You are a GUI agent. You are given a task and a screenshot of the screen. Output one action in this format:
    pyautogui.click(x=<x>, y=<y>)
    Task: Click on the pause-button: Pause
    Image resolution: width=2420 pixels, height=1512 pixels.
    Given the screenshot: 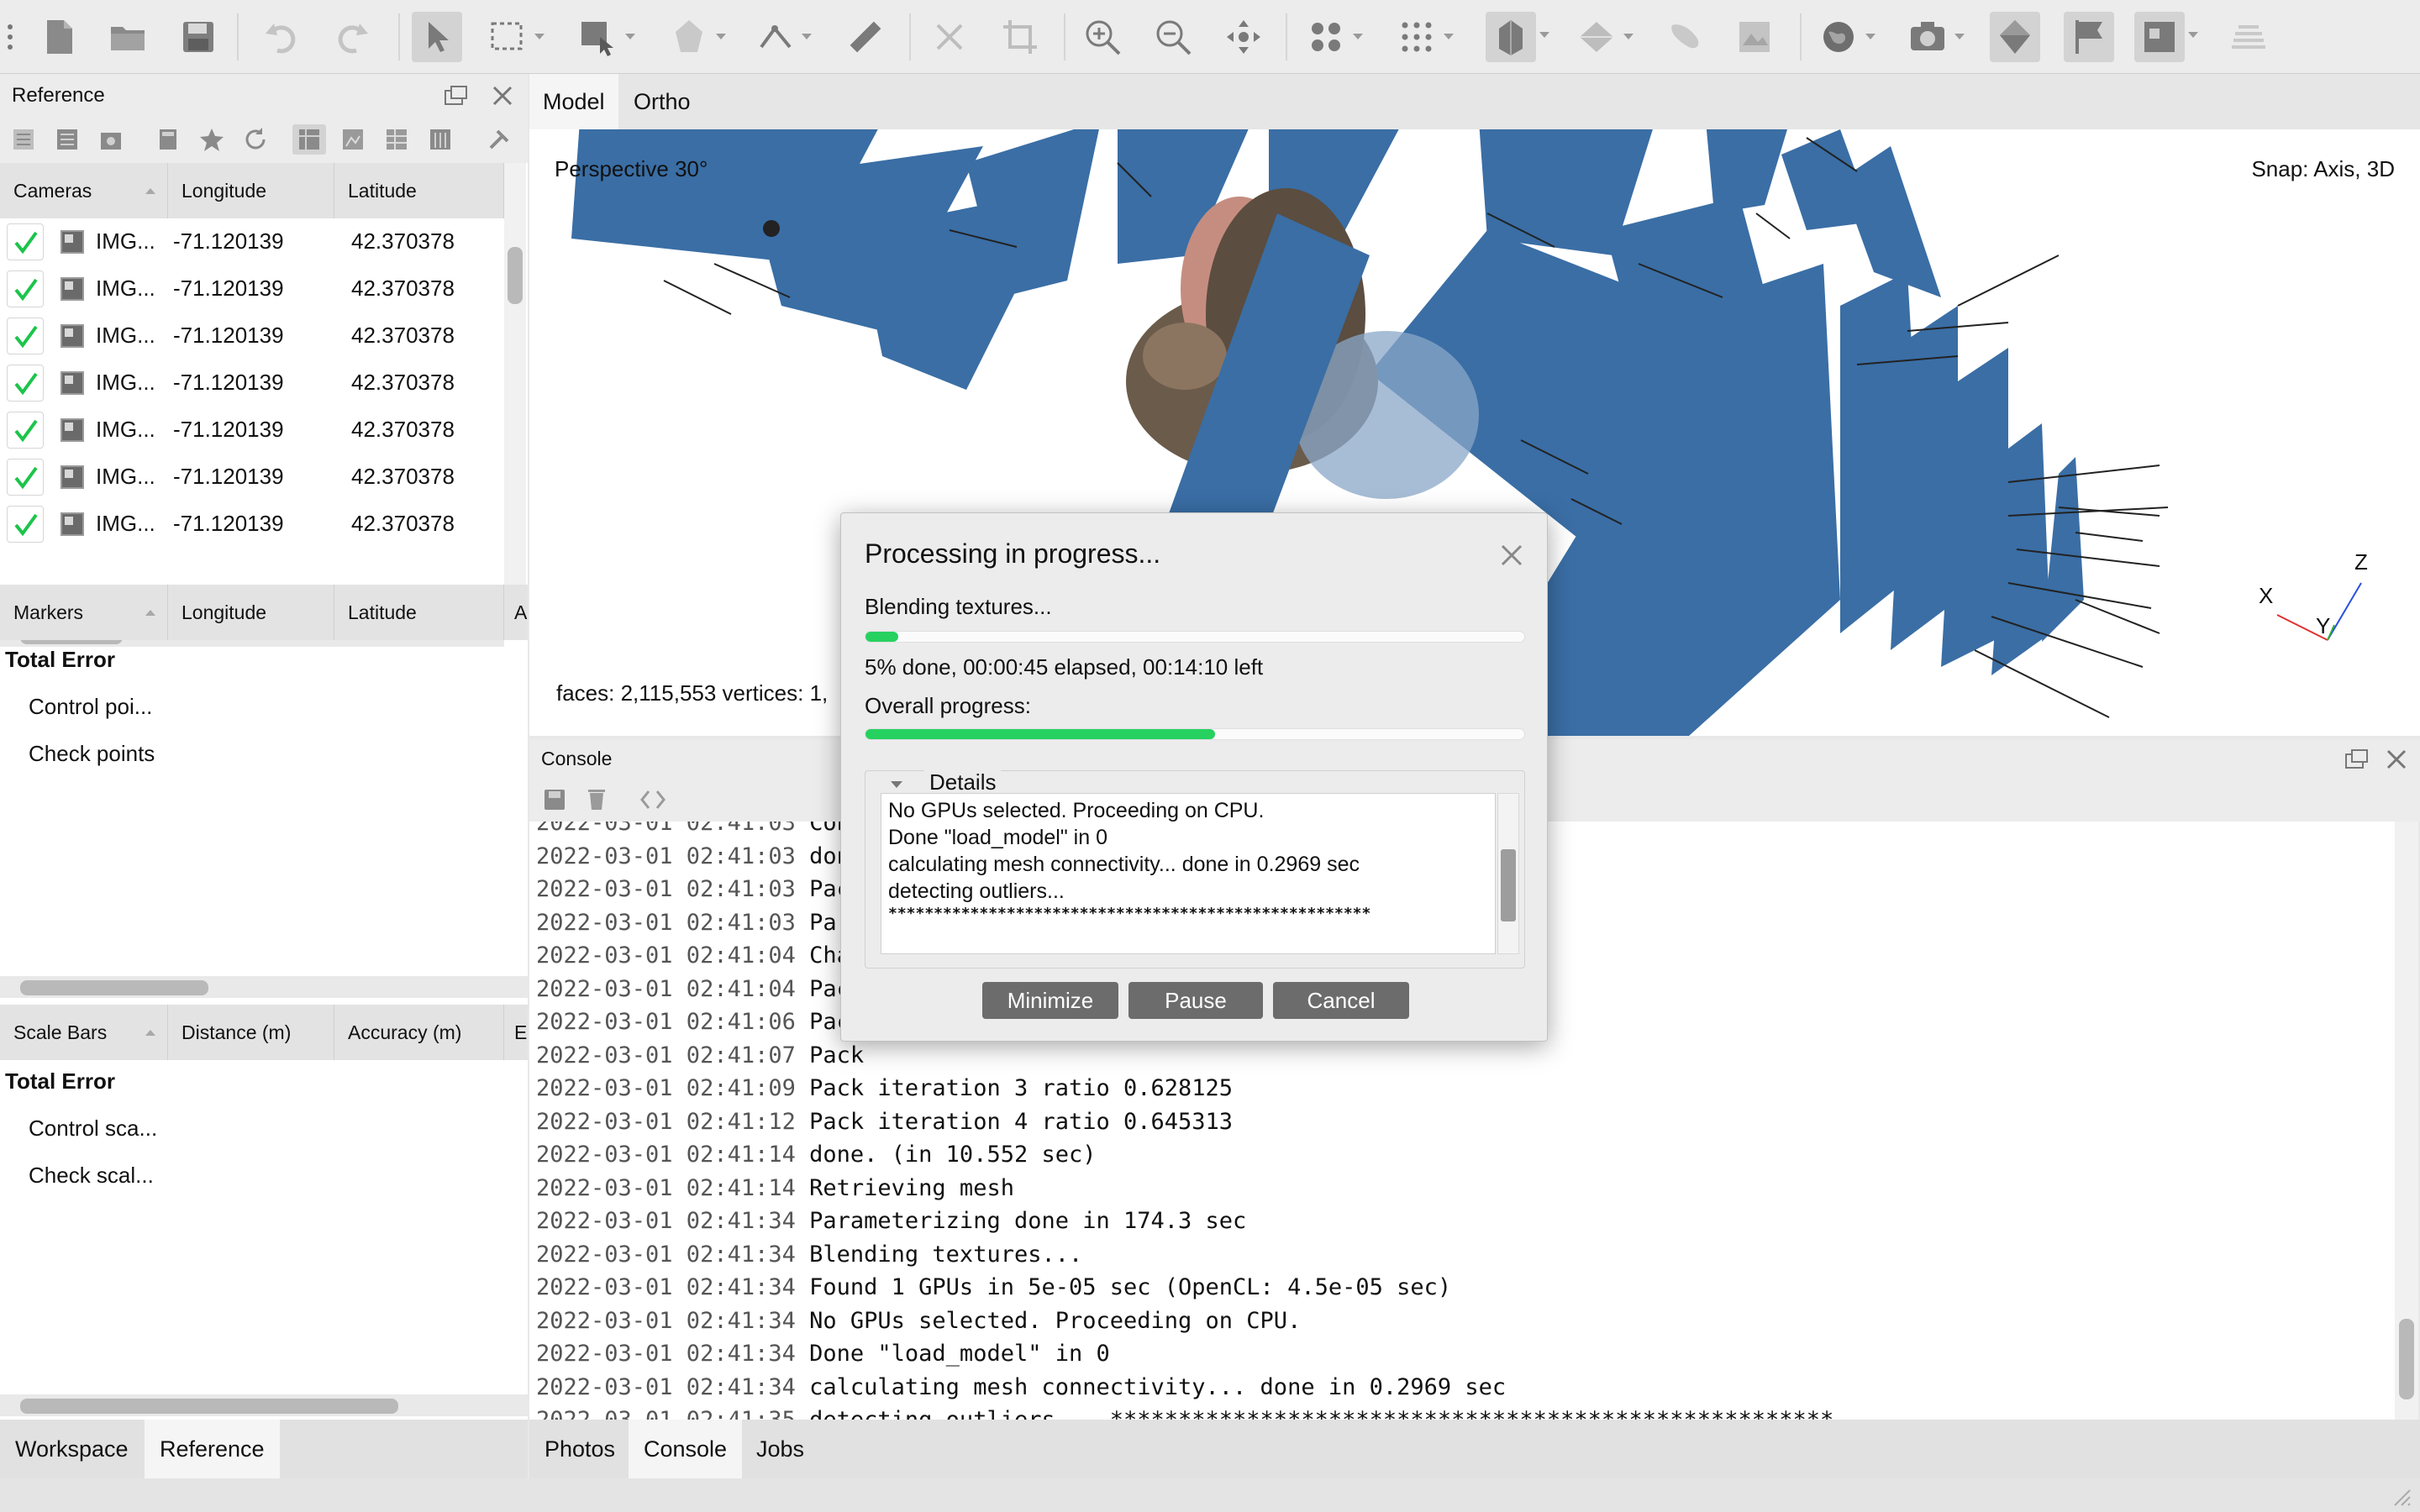 What is the action you would take?
    pyautogui.click(x=1195, y=1000)
    